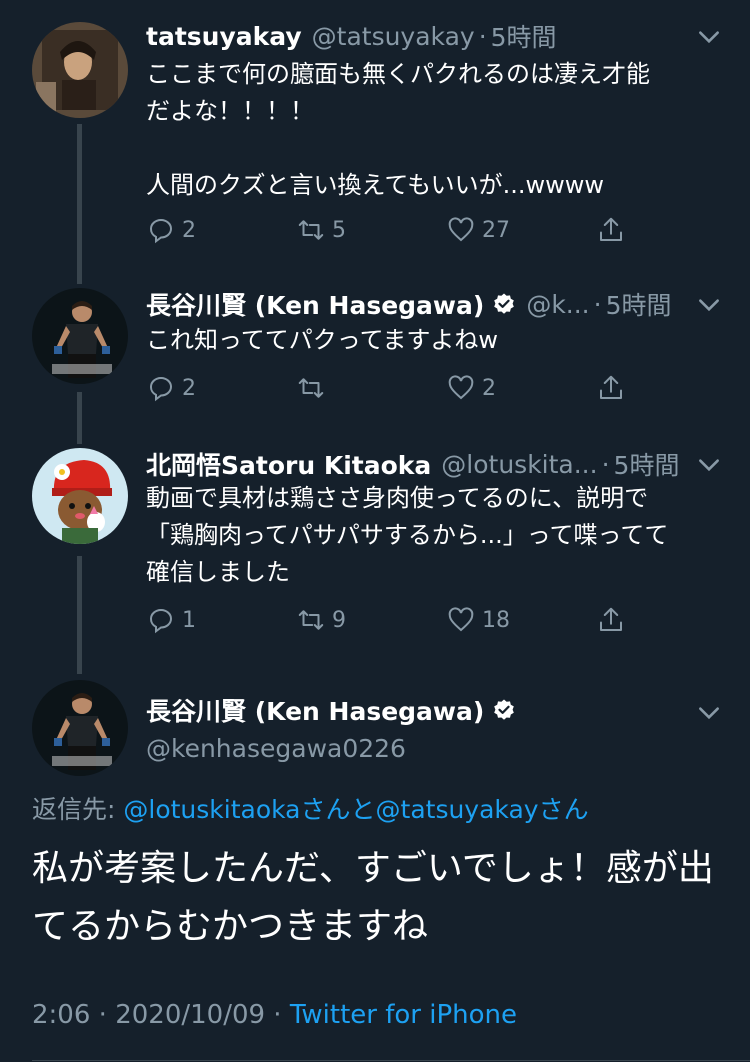  What do you see at coordinates (403, 1015) in the screenshot?
I see `source-link: Twitter for iPhone` at bounding box center [403, 1015].